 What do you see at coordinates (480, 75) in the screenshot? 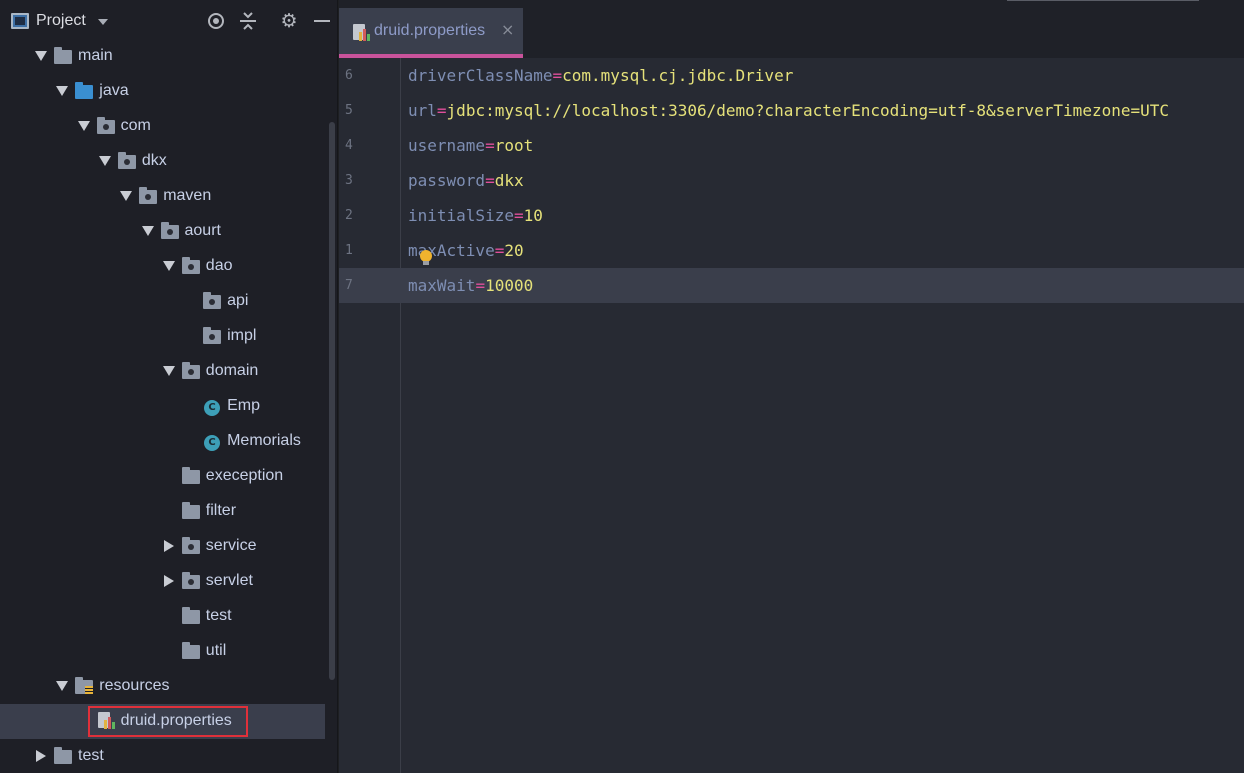
I see `property-key: driverClassName` at bounding box center [480, 75].